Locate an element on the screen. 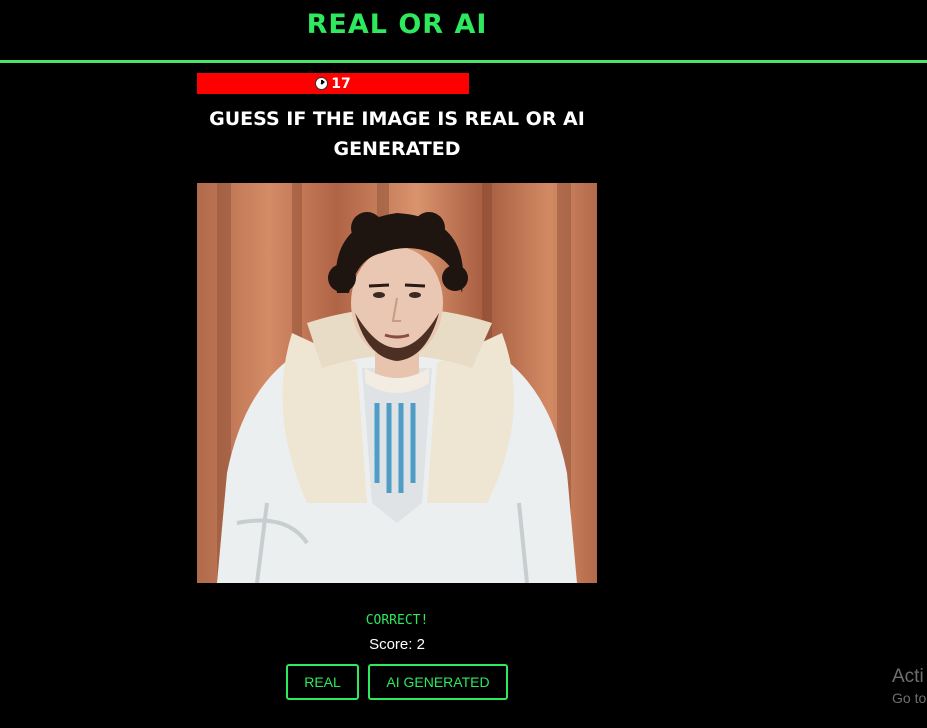  watermark-title: Acti is located at coordinates (908, 676).